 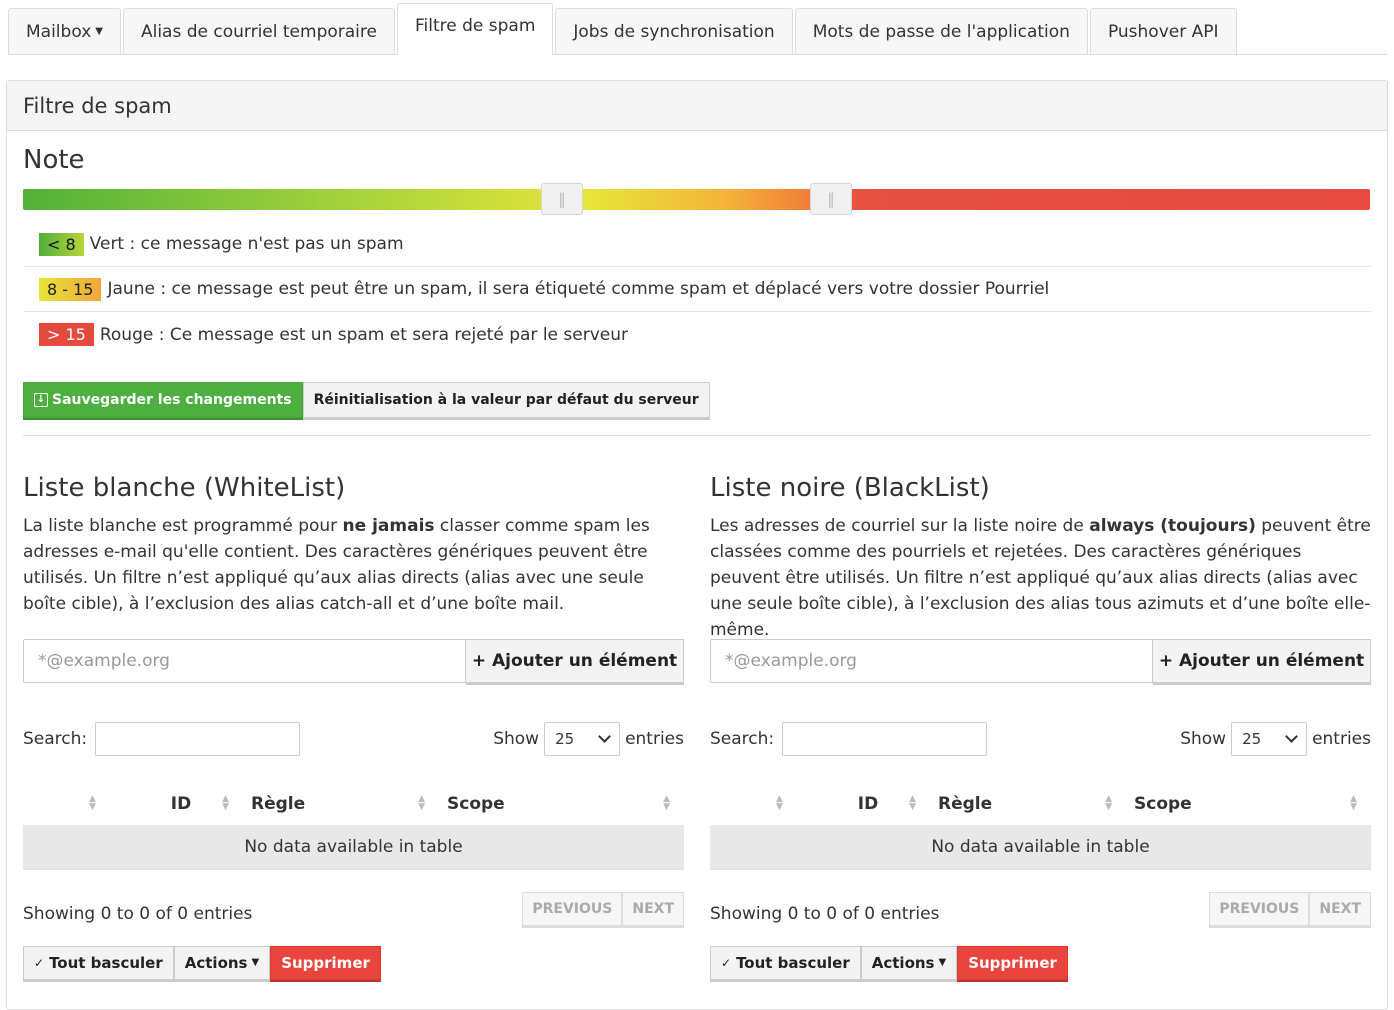 I want to click on blacklist-input: *@example.org, so click(x=931, y=661).